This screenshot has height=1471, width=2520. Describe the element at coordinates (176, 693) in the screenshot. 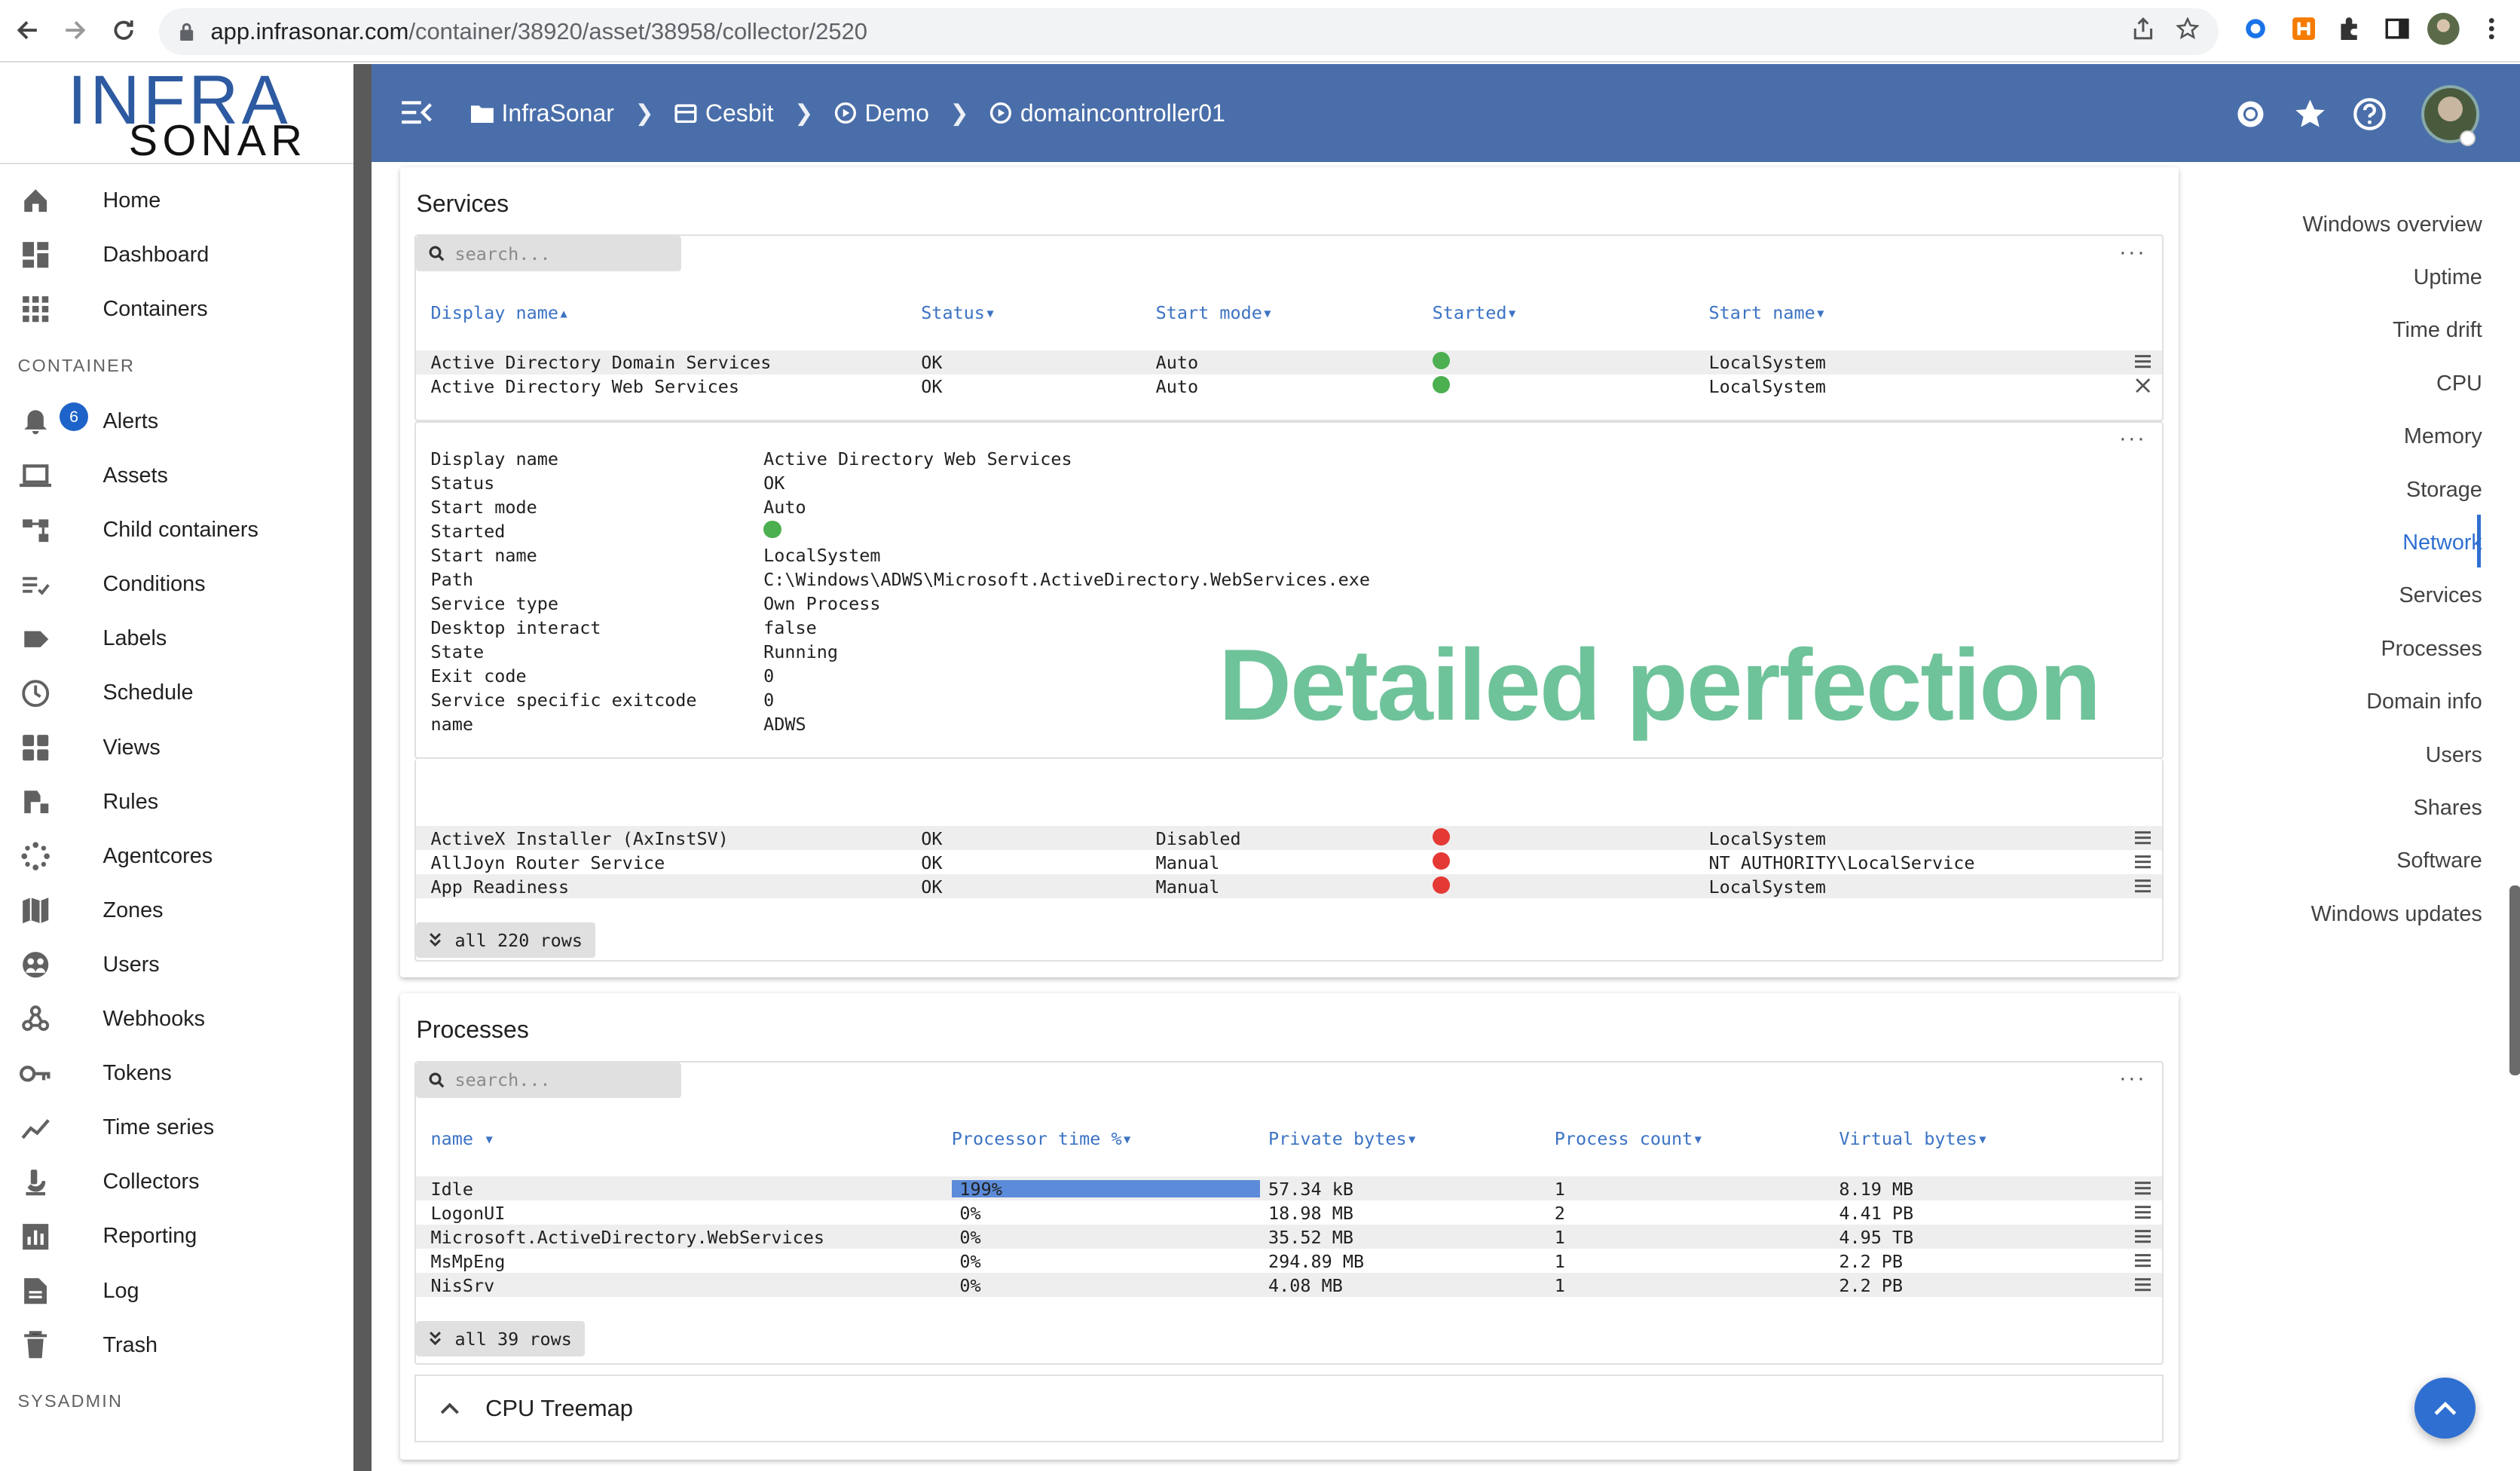

I see `sidebar-item-schedule: Schedule` at that location.